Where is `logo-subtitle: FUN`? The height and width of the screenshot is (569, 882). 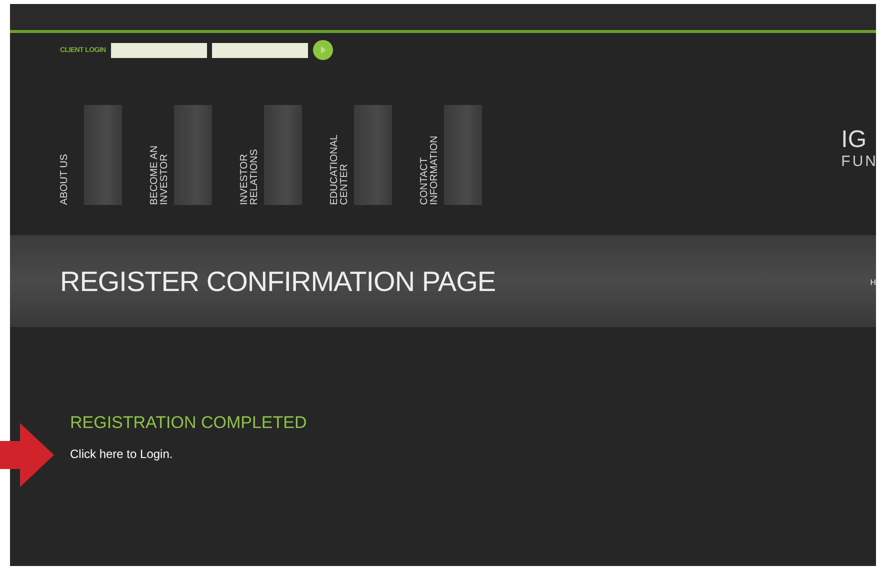 logo-subtitle: FUN is located at coordinates (858, 161).